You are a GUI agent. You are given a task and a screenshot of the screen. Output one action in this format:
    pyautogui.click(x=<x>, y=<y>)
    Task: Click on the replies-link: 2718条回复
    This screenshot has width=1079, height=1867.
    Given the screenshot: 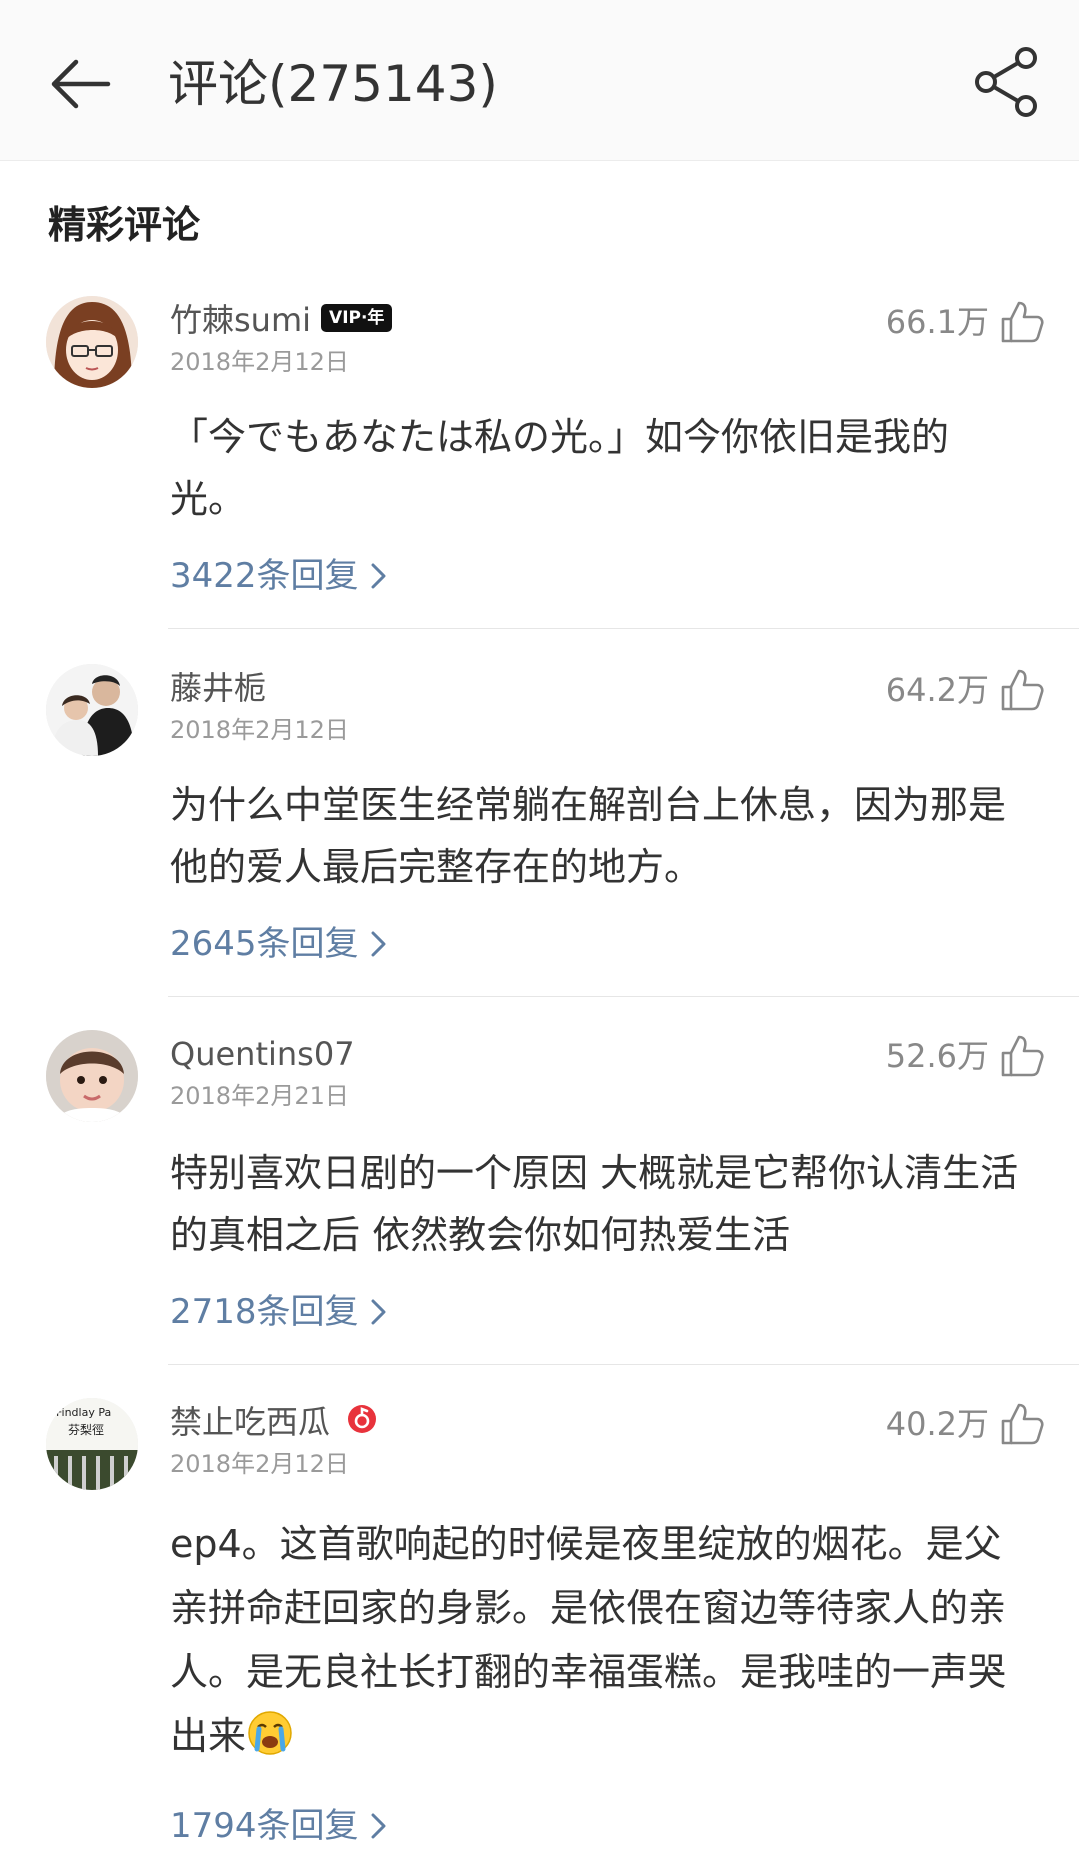 What is the action you would take?
    pyautogui.click(x=279, y=1312)
    